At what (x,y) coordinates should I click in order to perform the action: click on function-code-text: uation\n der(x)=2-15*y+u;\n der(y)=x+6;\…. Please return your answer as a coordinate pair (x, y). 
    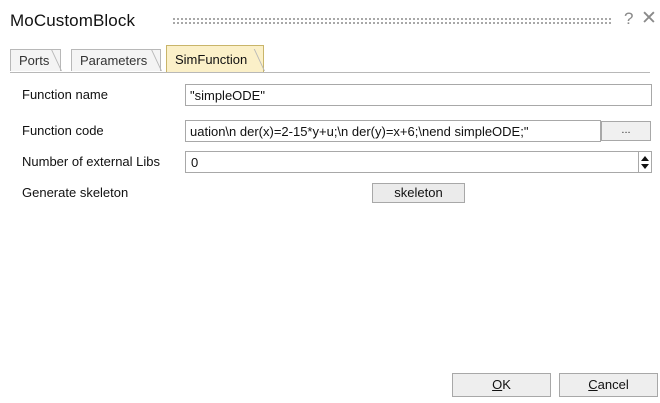
    Looking at the image, I should click on (359, 131).